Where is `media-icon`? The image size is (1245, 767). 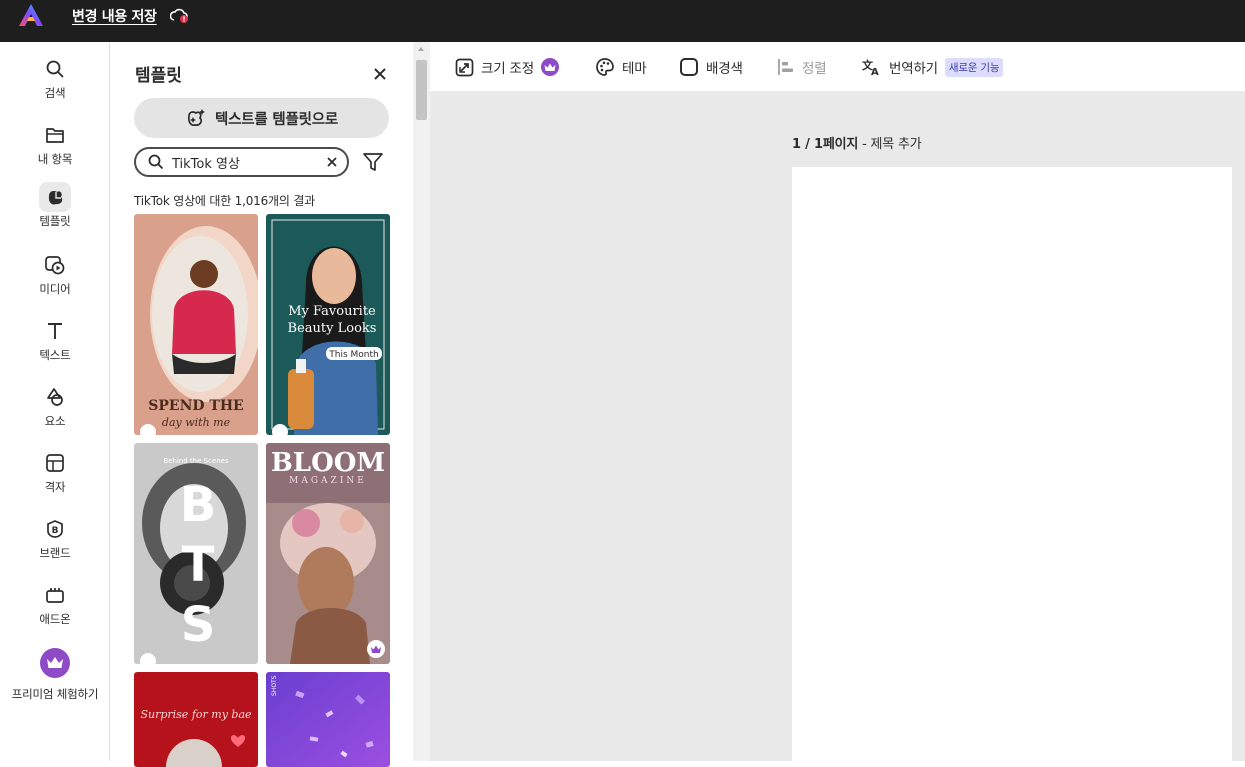
media-icon is located at coordinates (55, 265).